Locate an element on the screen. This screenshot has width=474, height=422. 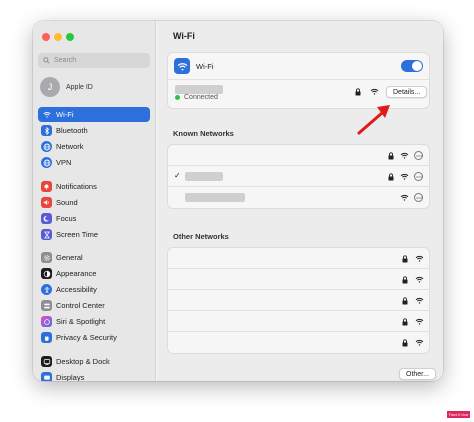
sidebar-item-siri-spotlight: Siri & Spotlight is located at coordinates (94, 321).